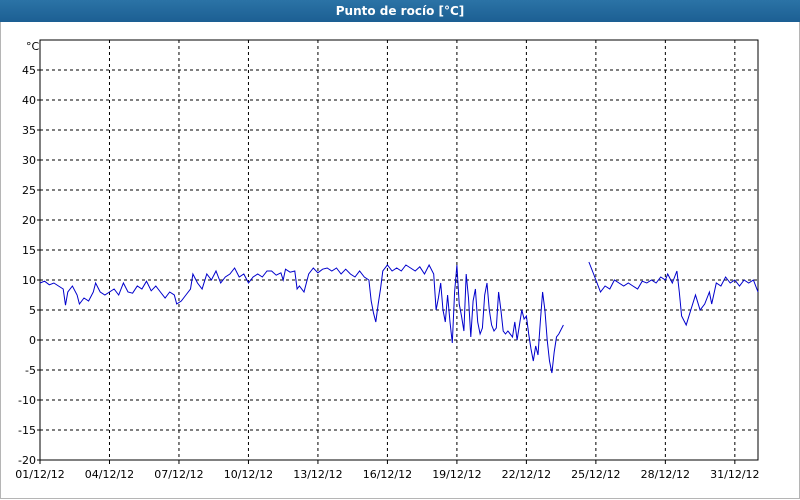 Image resolution: width=800 pixels, height=500 pixels. Describe the element at coordinates (32, 340) in the screenshot. I see `y-tick-label: 0` at that location.